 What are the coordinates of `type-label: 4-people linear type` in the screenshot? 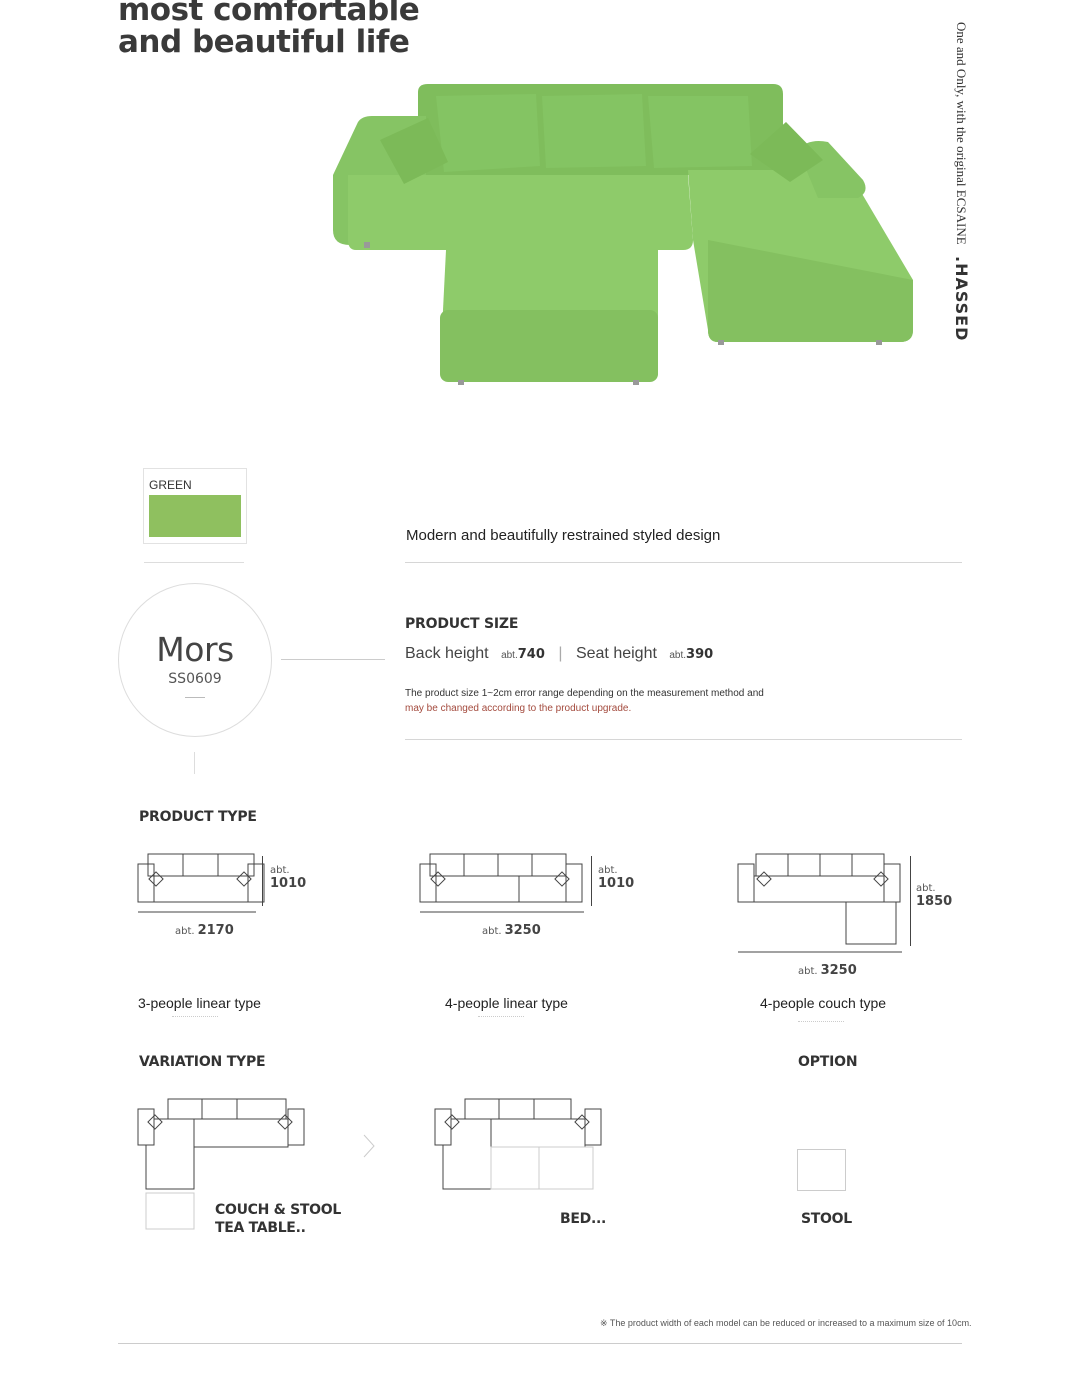 It's located at (506, 1003).